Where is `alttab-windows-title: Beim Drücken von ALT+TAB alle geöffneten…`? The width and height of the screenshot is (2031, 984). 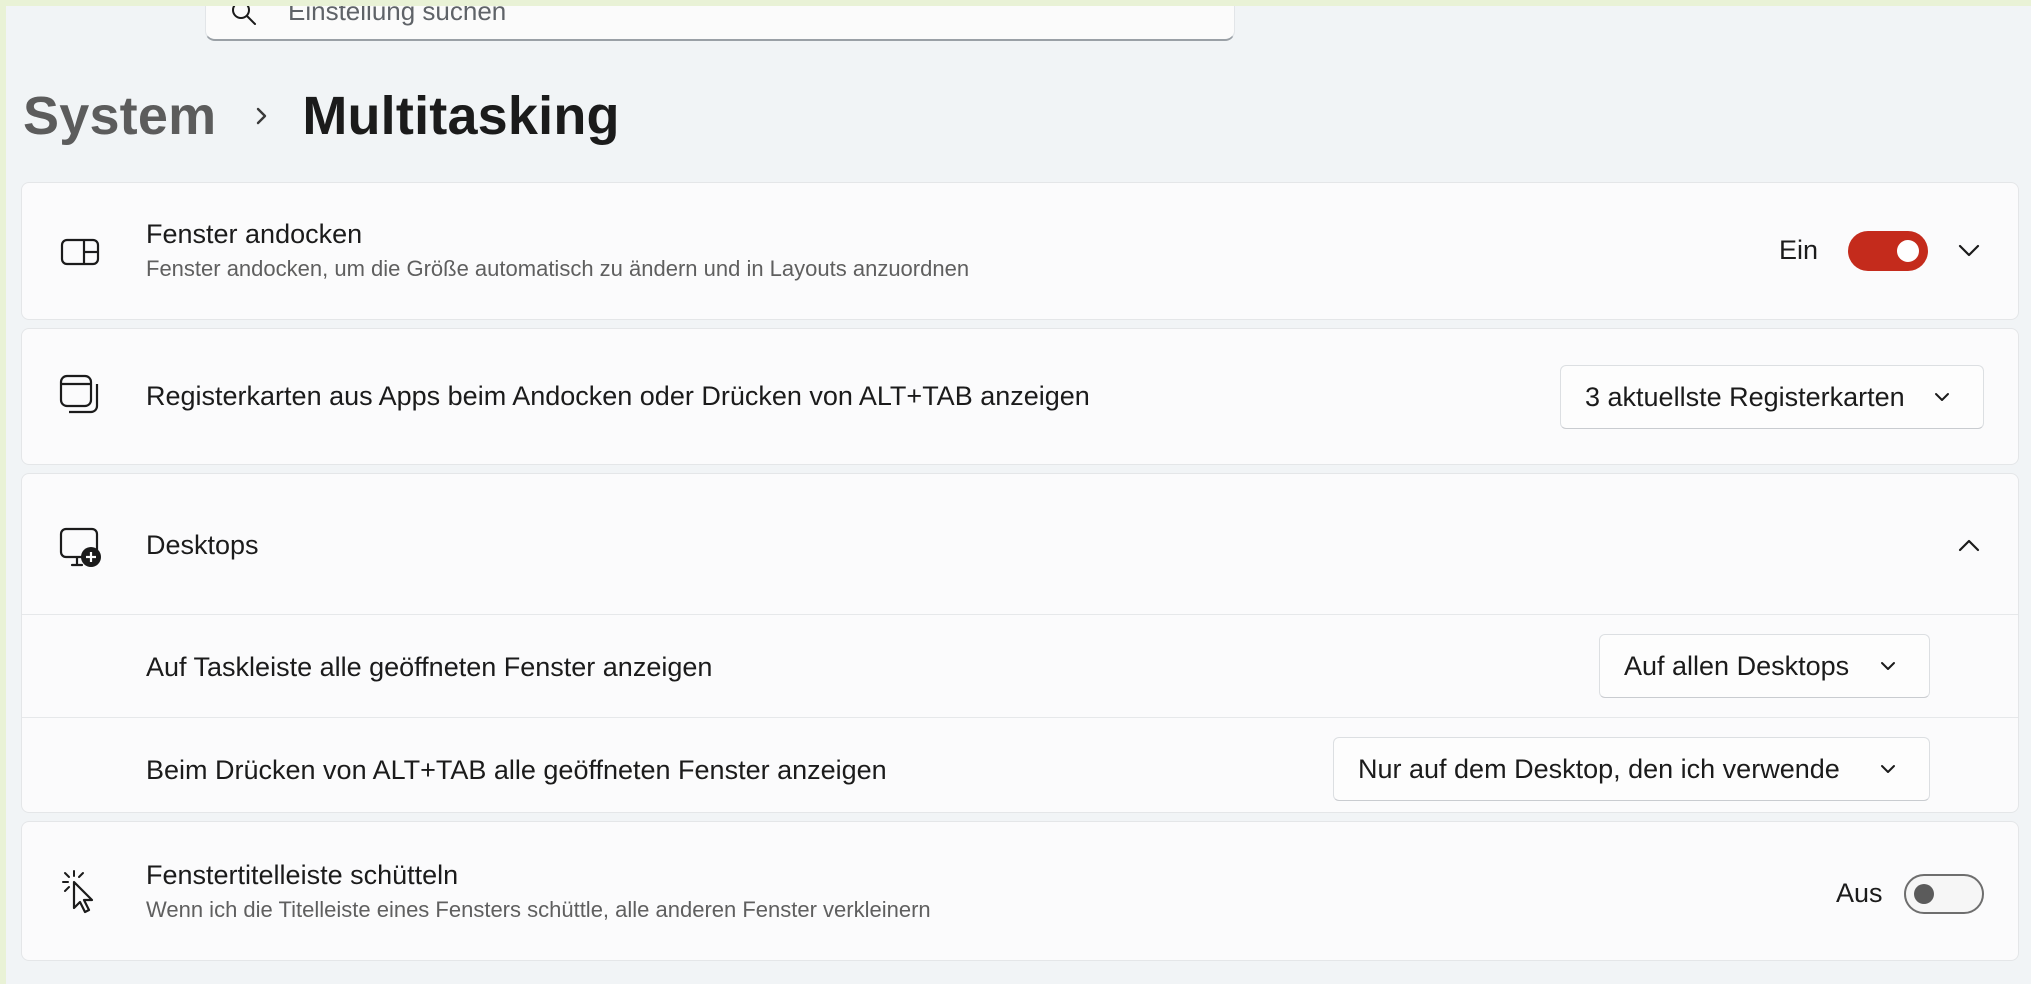 alttab-windows-title: Beim Drücken von ALT+TAB alle geöffneten… is located at coordinates (516, 770).